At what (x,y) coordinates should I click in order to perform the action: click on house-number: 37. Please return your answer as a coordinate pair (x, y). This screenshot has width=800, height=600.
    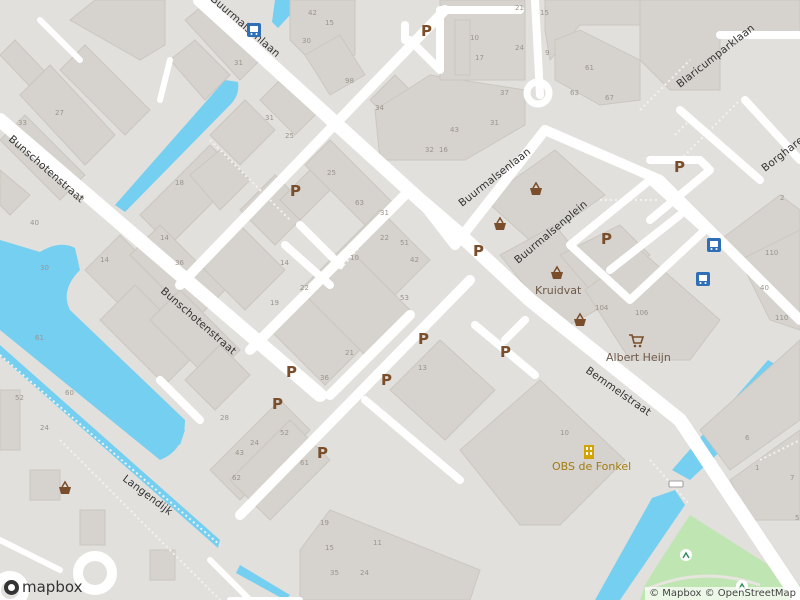
    Looking at the image, I should click on (504, 93).